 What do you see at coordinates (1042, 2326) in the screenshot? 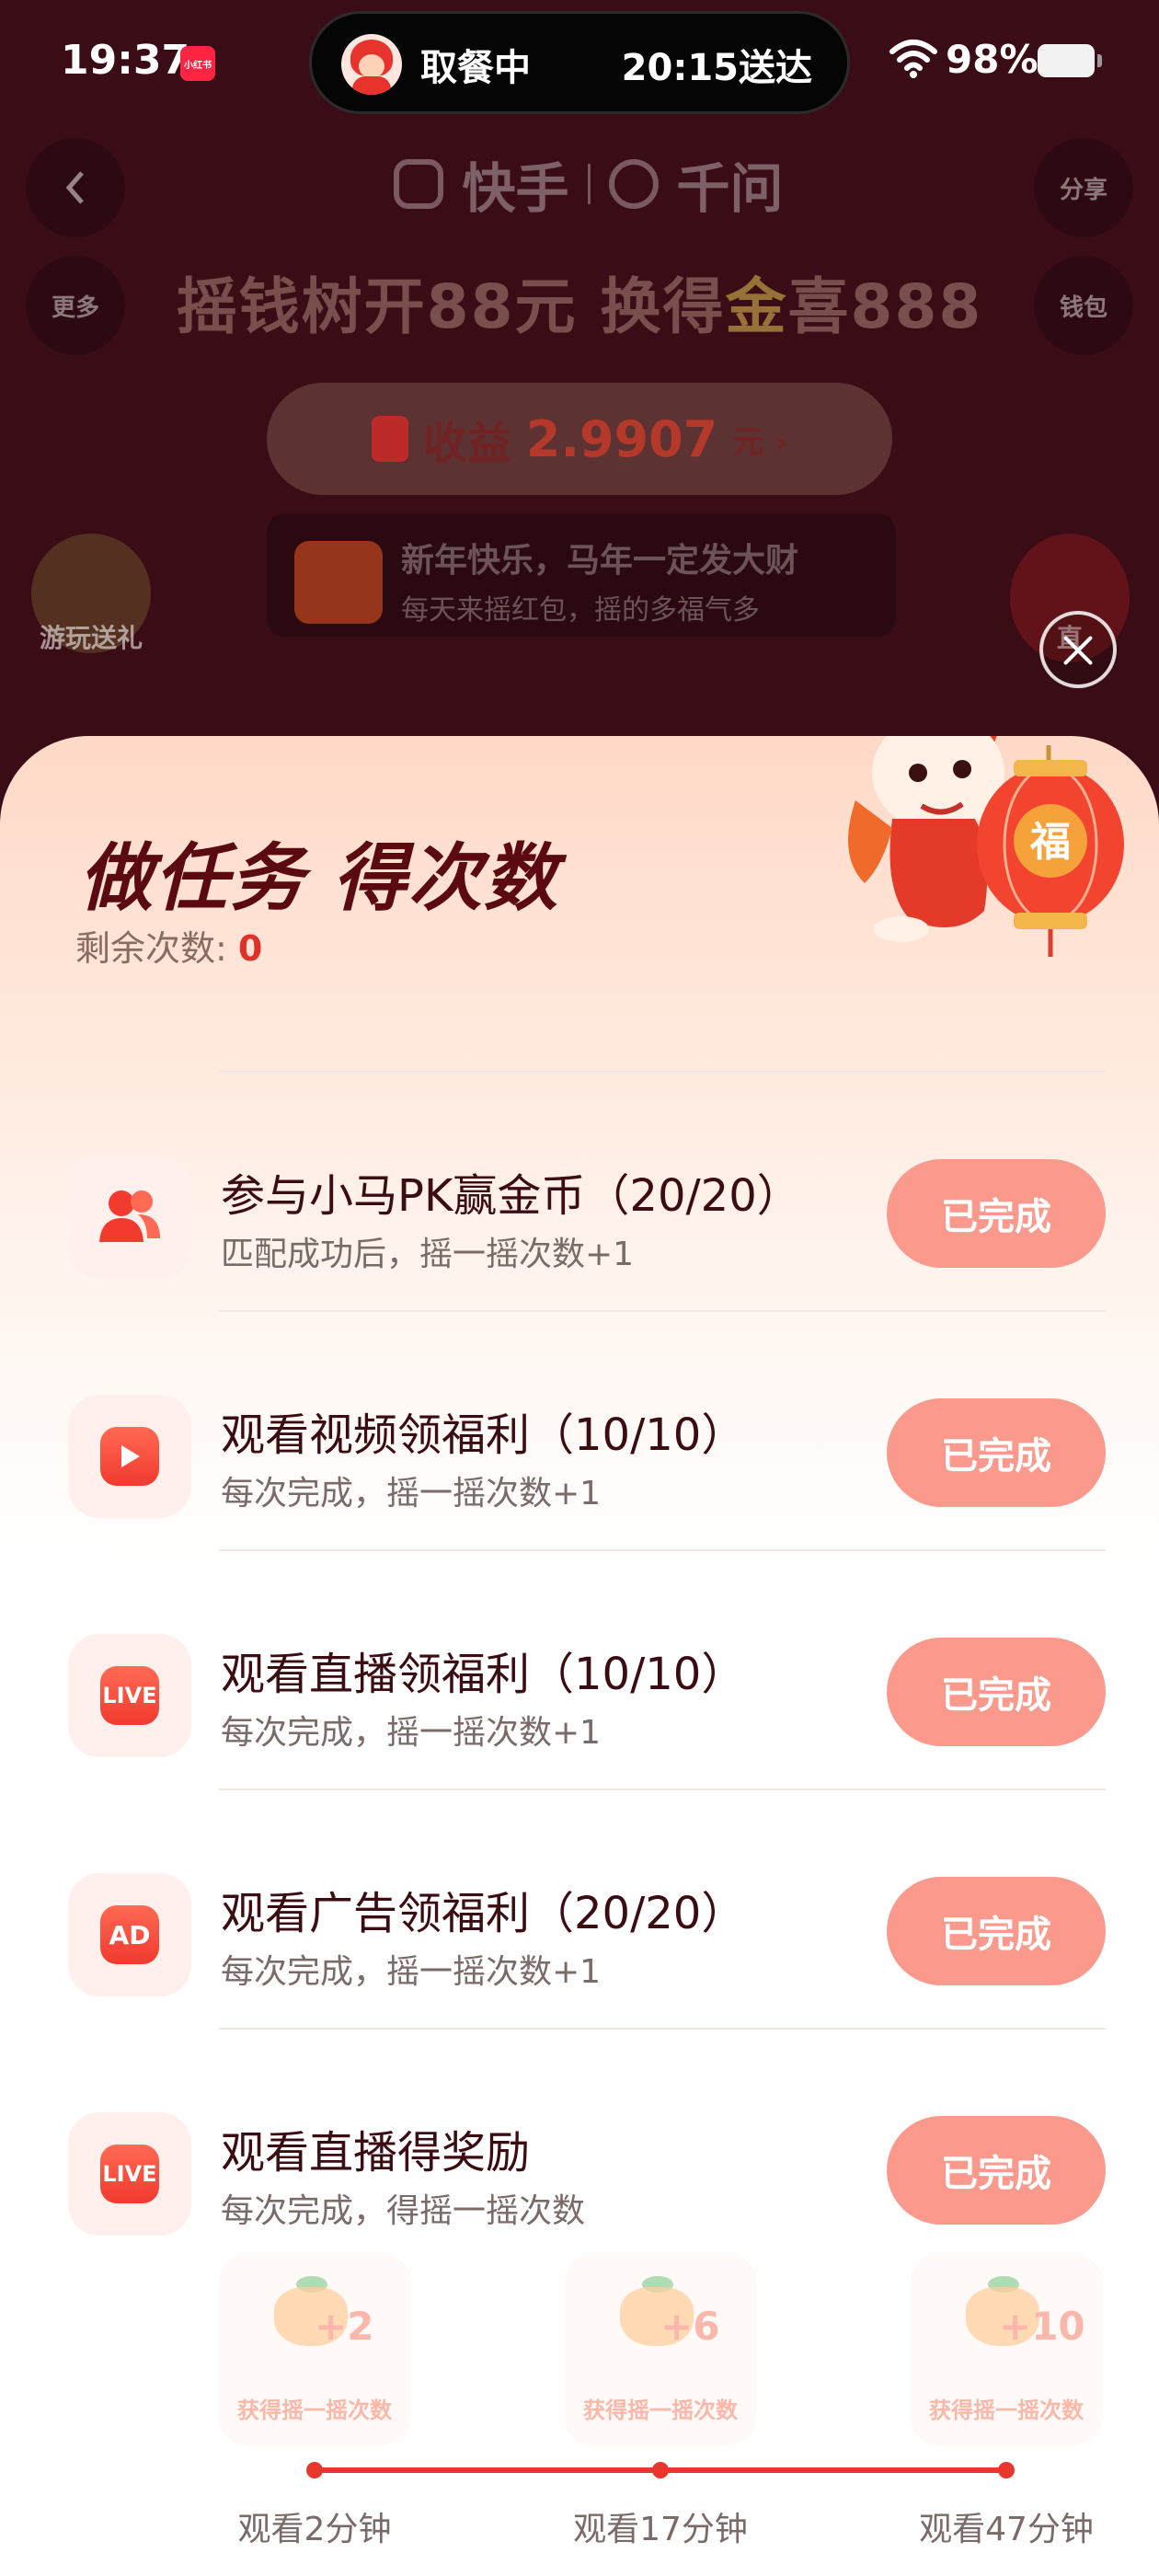
I see `reward-plus: +10` at bounding box center [1042, 2326].